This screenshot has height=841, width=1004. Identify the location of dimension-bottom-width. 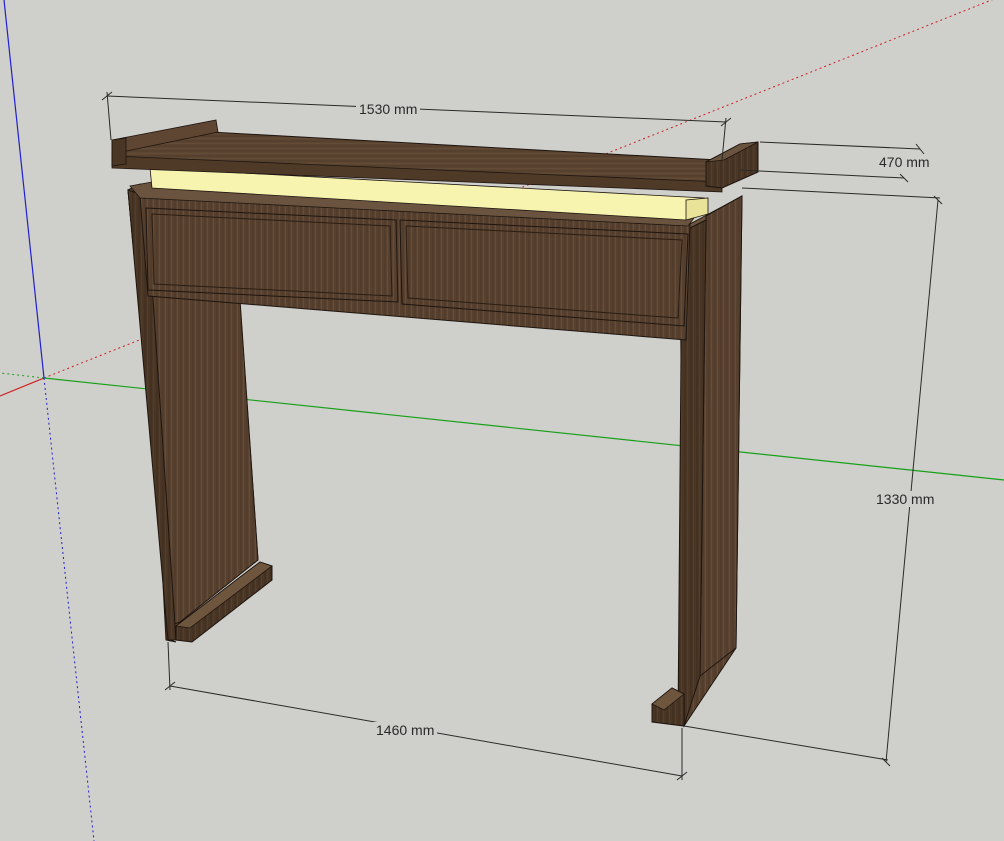
(426, 711).